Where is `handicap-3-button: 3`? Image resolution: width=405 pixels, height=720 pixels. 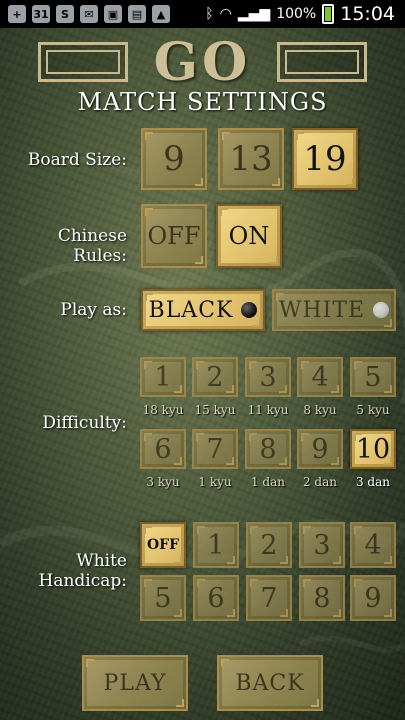
handicap-3-button: 3 is located at coordinates (322, 545).